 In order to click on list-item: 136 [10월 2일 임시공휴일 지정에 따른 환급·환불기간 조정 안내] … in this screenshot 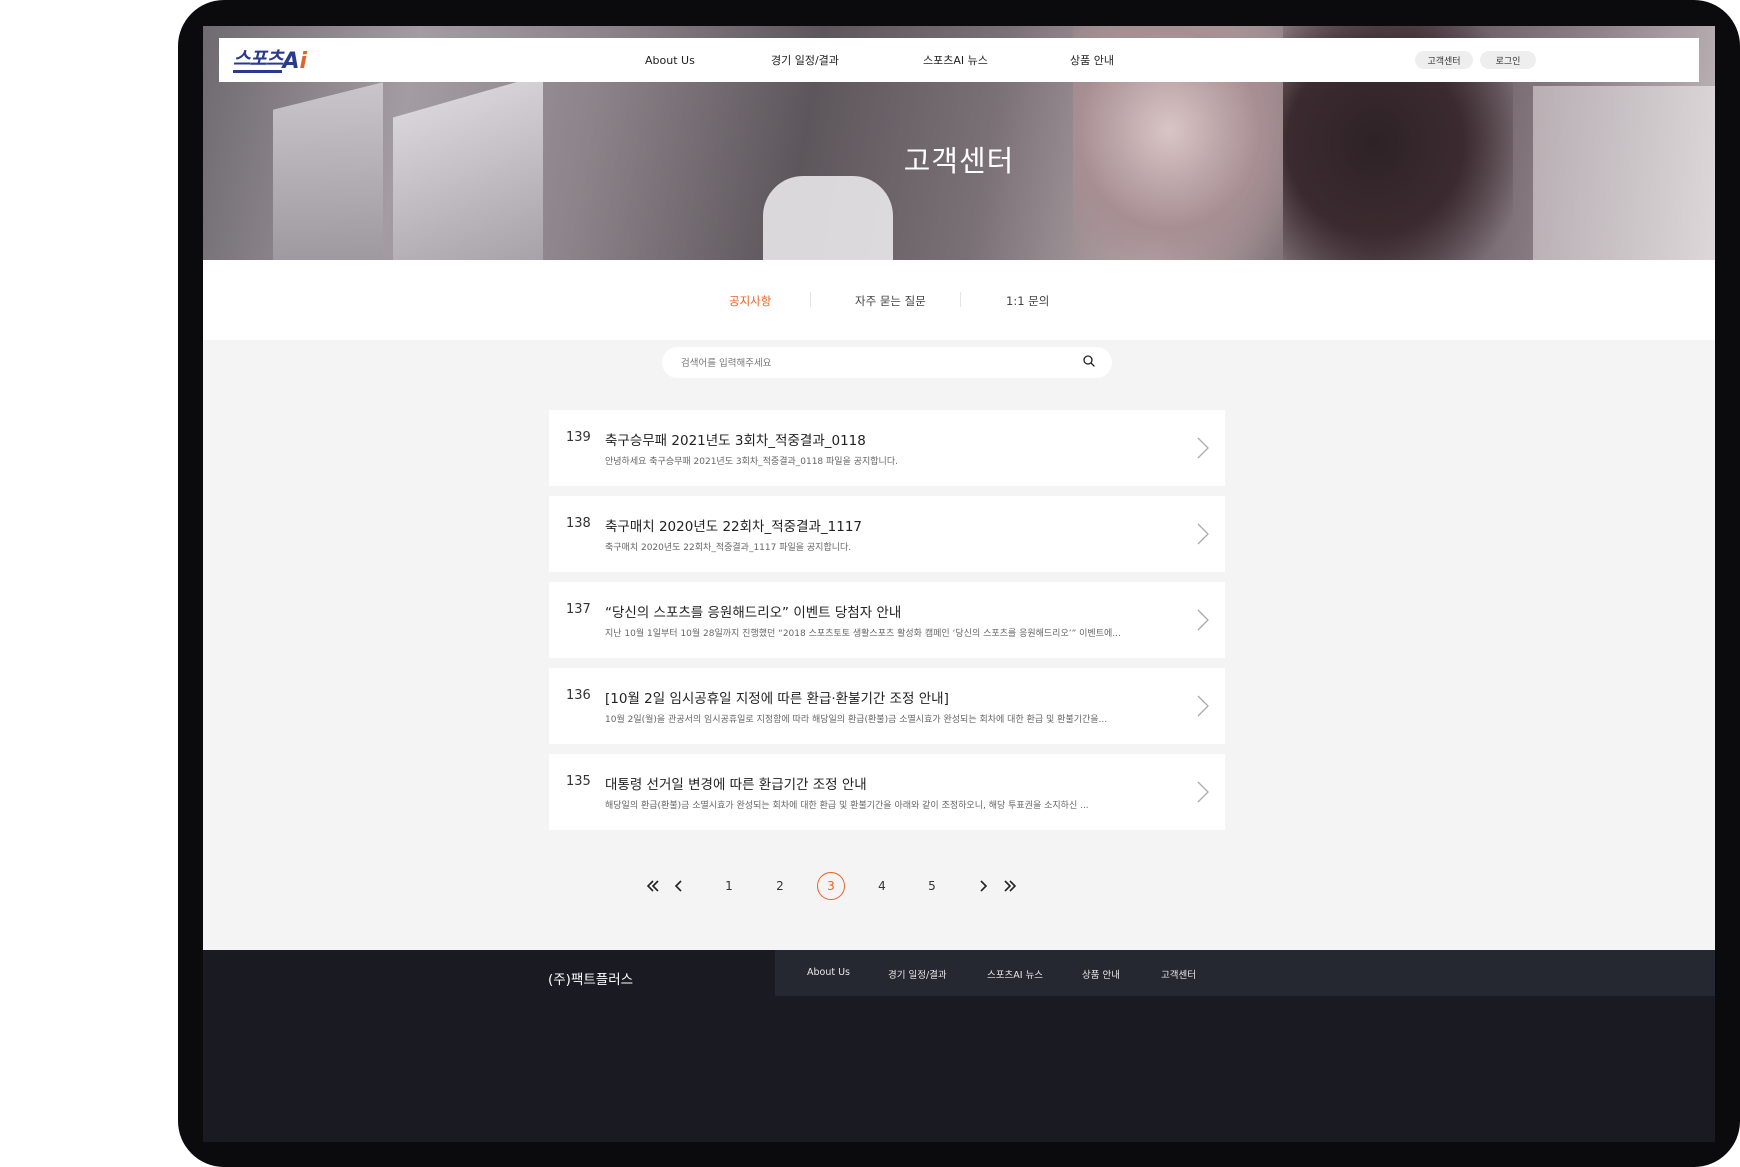, I will do `click(887, 706)`.